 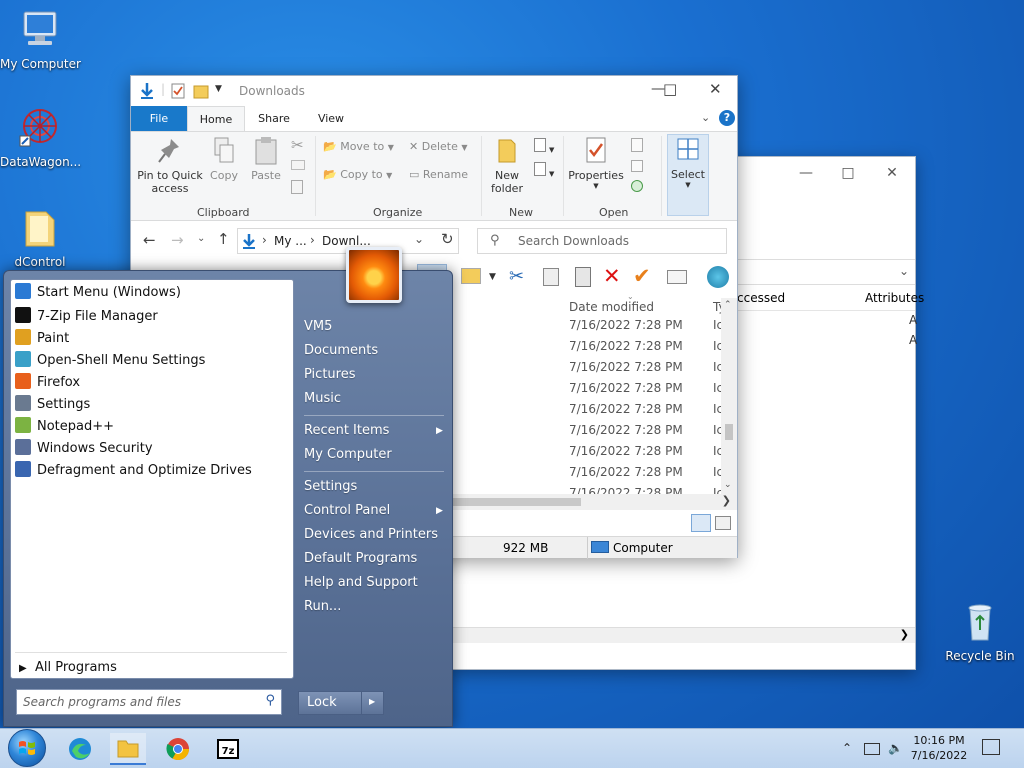 What do you see at coordinates (224, 159) in the screenshot?
I see `copy-button: Copy` at bounding box center [224, 159].